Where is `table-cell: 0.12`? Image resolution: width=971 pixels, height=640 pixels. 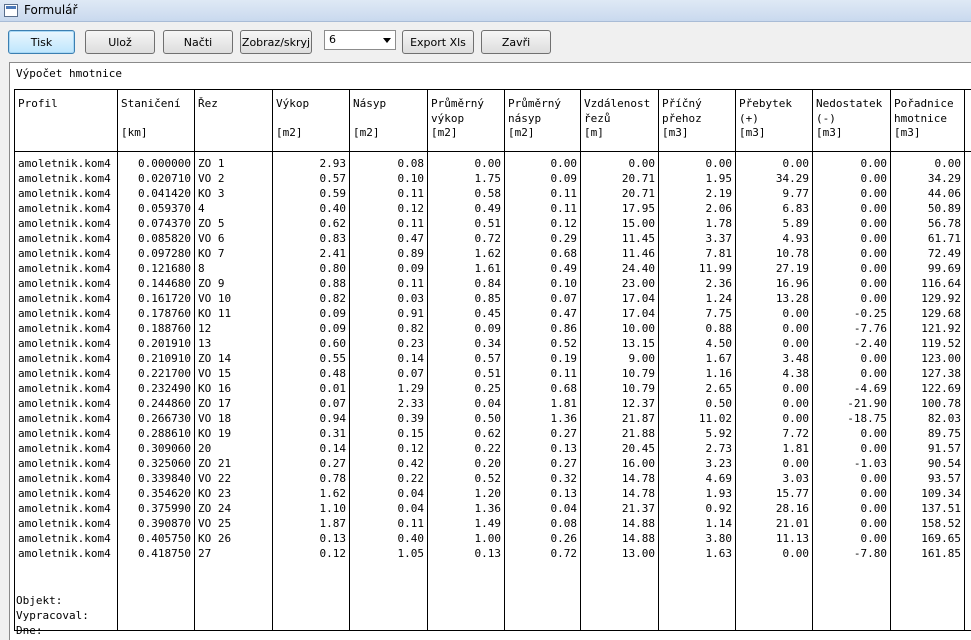 table-cell: 0.12 is located at coordinates (411, 208).